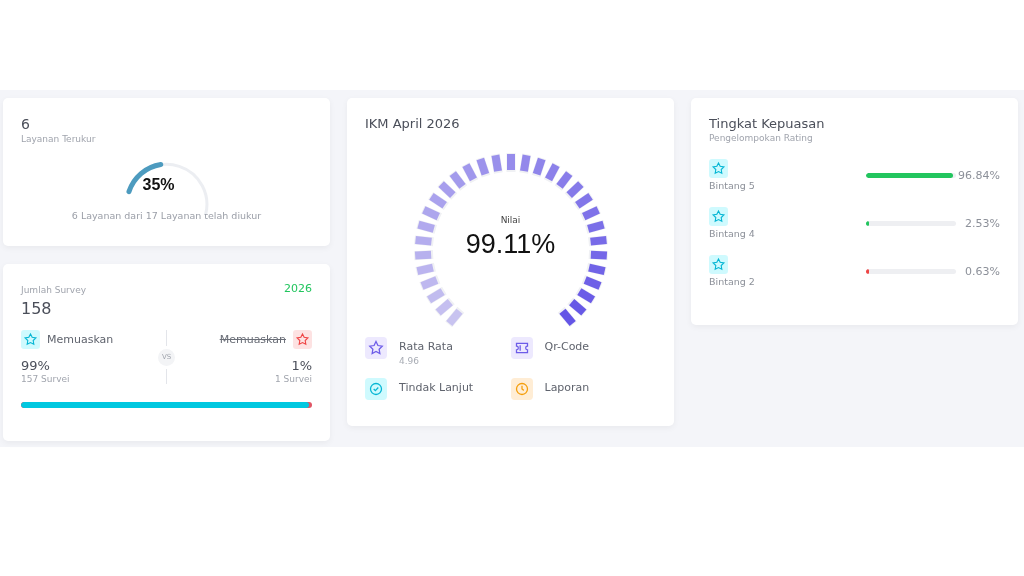  Describe the element at coordinates (982, 271) in the screenshot. I see `rating-percent: 0.63%` at that location.